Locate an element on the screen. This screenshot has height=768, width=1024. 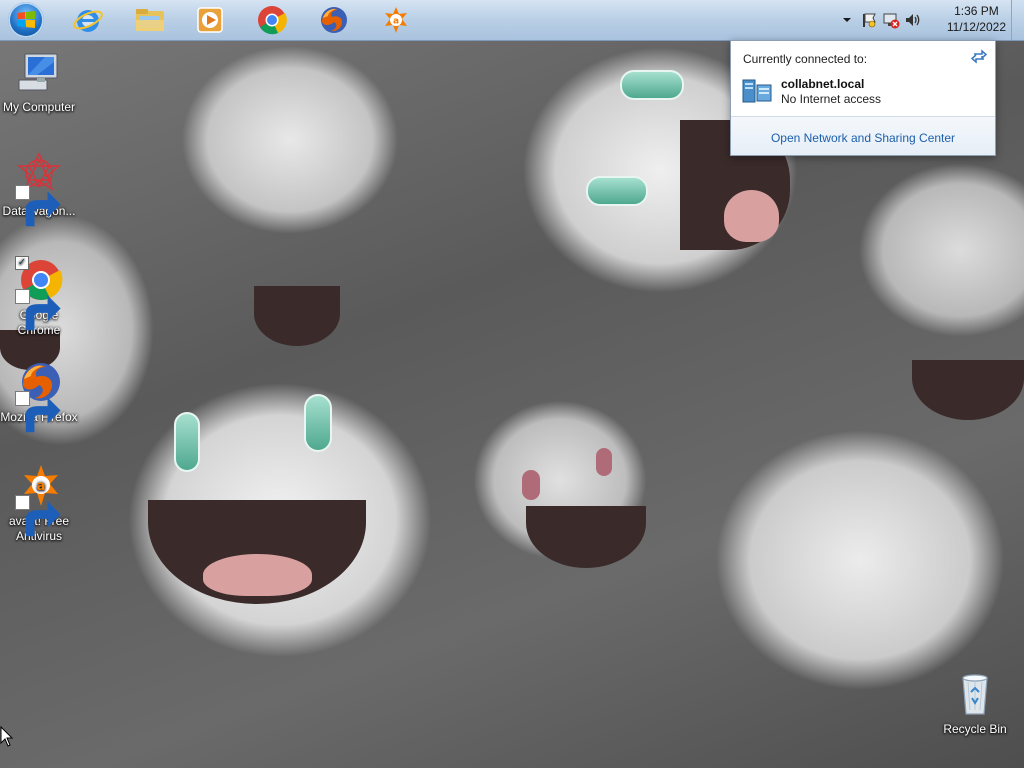
desktop-icon-recycle-bin: Recycle Bin is located at coordinates (975, 703).